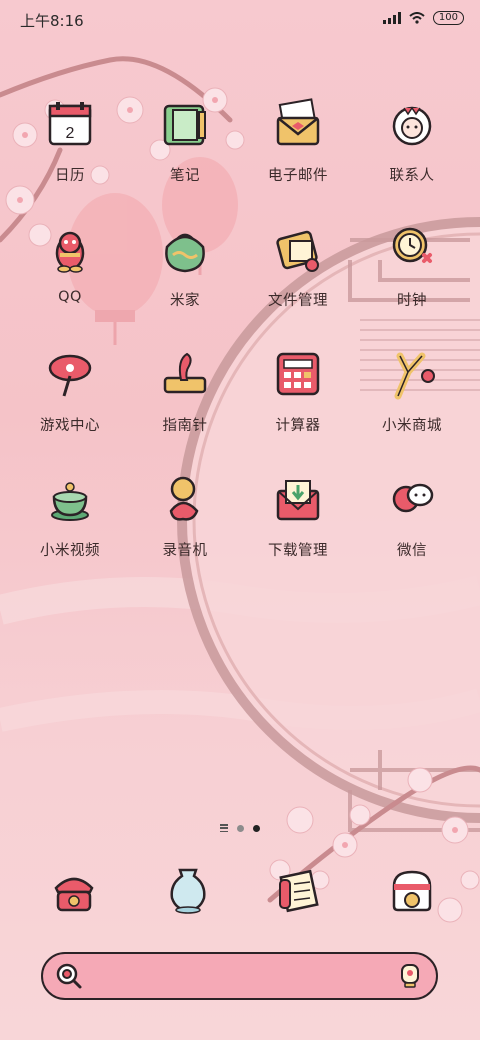 The width and height of the screenshot is (480, 1040). Describe the element at coordinates (185, 150) in the screenshot. I see `app-notes: 笔记` at that location.